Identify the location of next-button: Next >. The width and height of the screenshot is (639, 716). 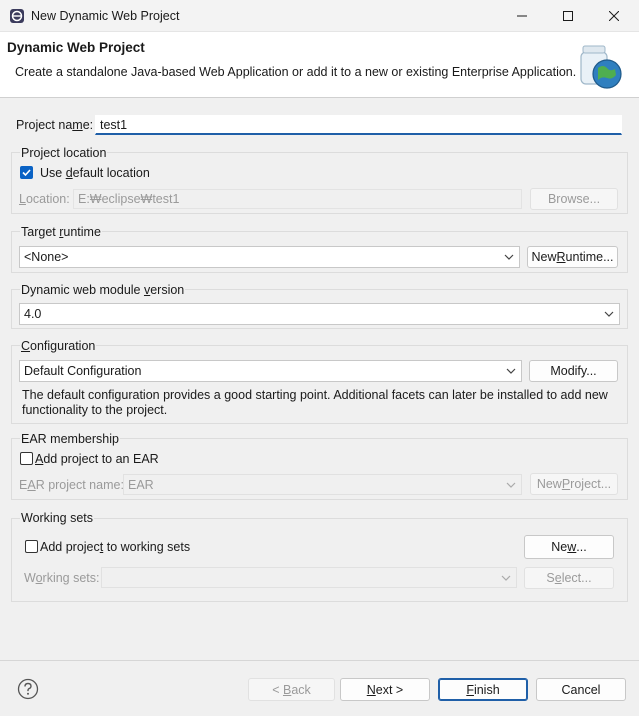
(385, 689).